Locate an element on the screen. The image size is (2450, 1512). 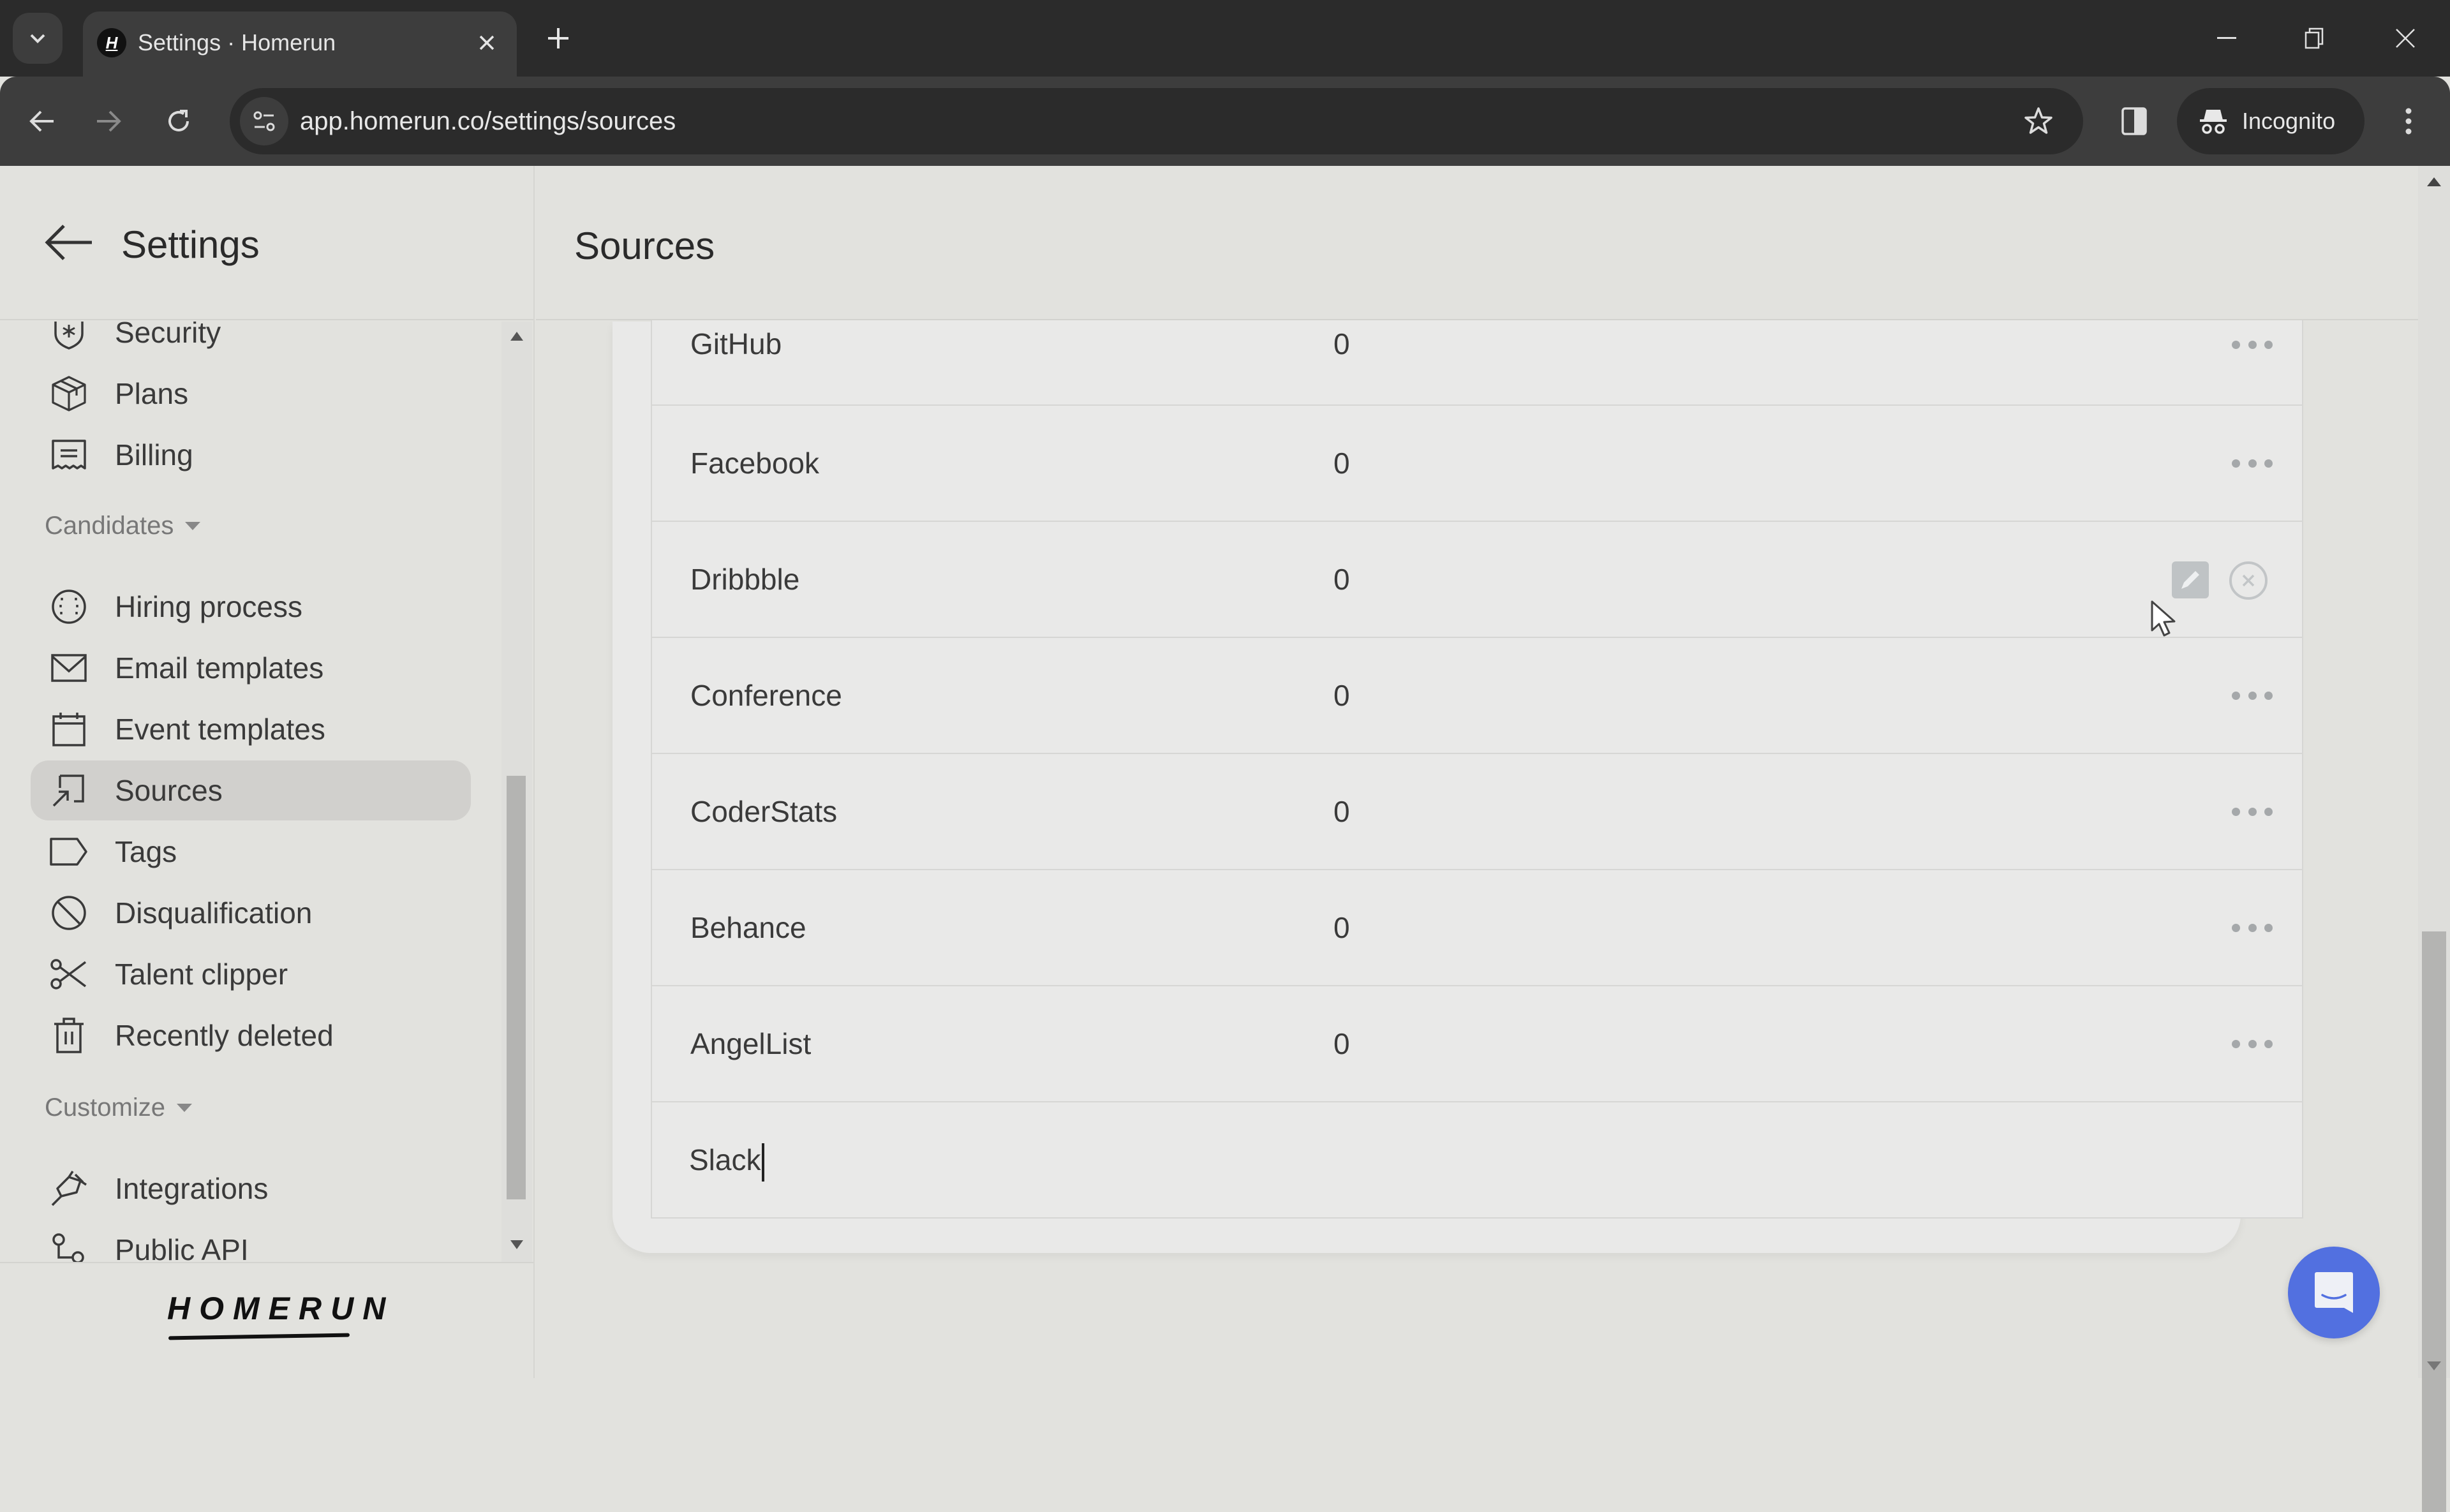
window-close-button is located at coordinates (2405, 38).